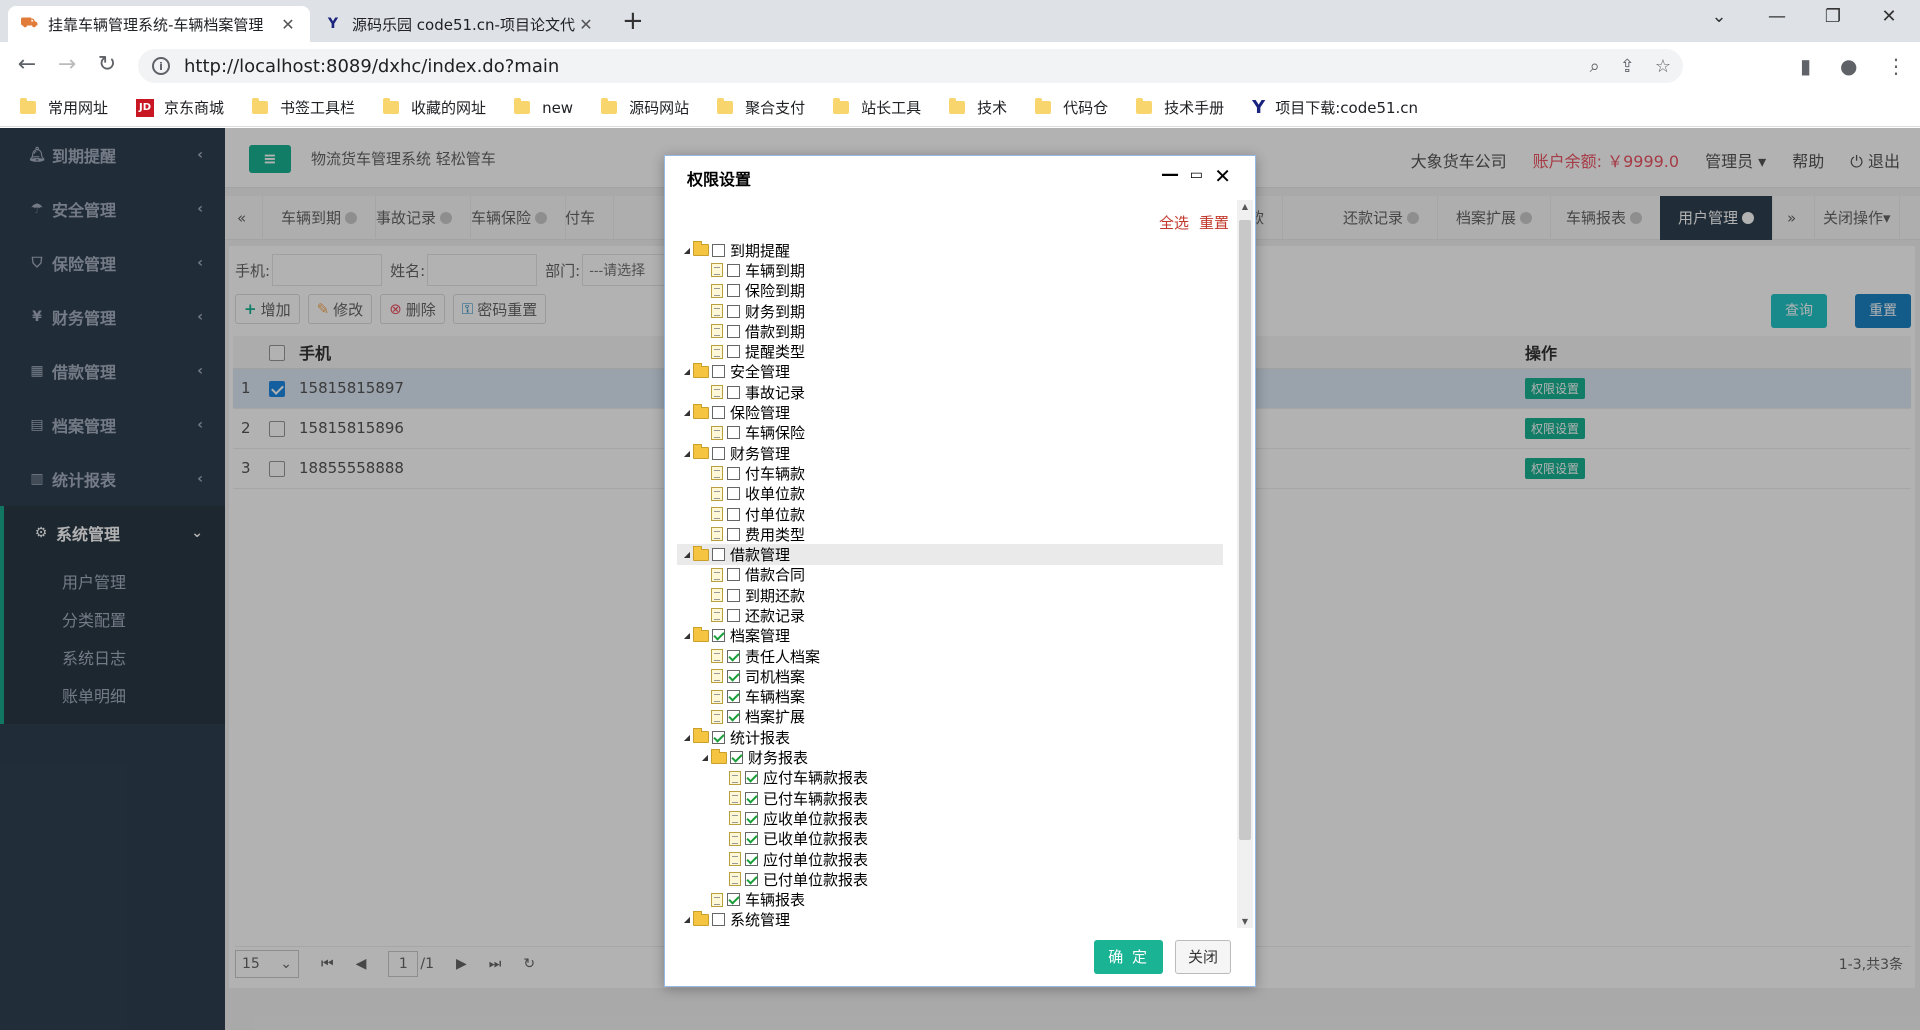 Image resolution: width=1920 pixels, height=1030 pixels. What do you see at coordinates (1805, 66) in the screenshot?
I see `side-panel-icon: ▮` at bounding box center [1805, 66].